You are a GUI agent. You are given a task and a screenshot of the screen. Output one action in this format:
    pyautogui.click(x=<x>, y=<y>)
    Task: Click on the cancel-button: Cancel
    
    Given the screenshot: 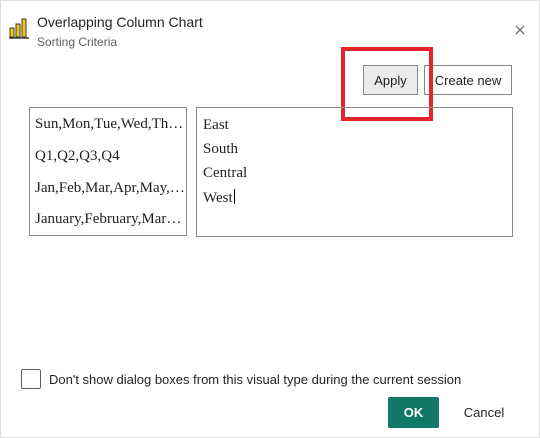 What is the action you would take?
    pyautogui.click(x=484, y=412)
    